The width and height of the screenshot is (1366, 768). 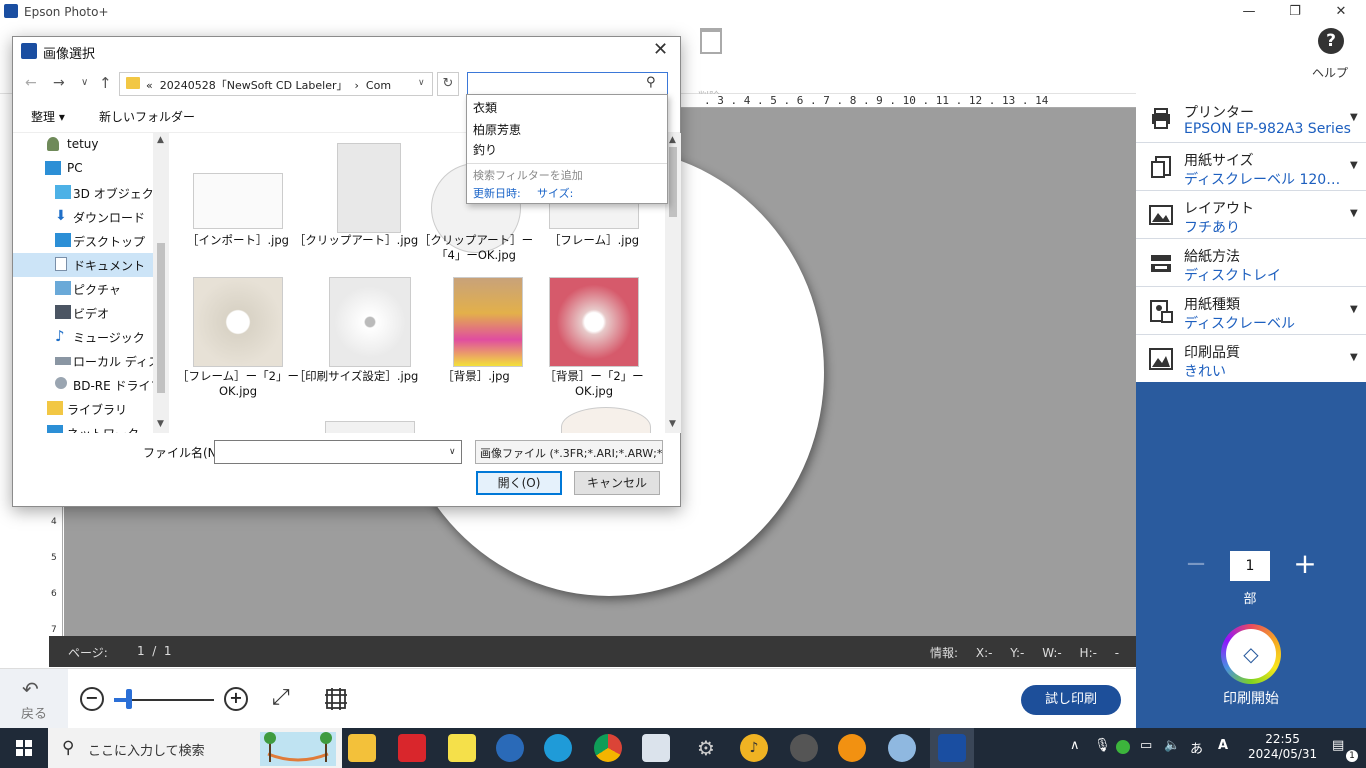 What do you see at coordinates (1282, 747) in the screenshot?
I see `clock: 22:55 2024/05/31` at bounding box center [1282, 747].